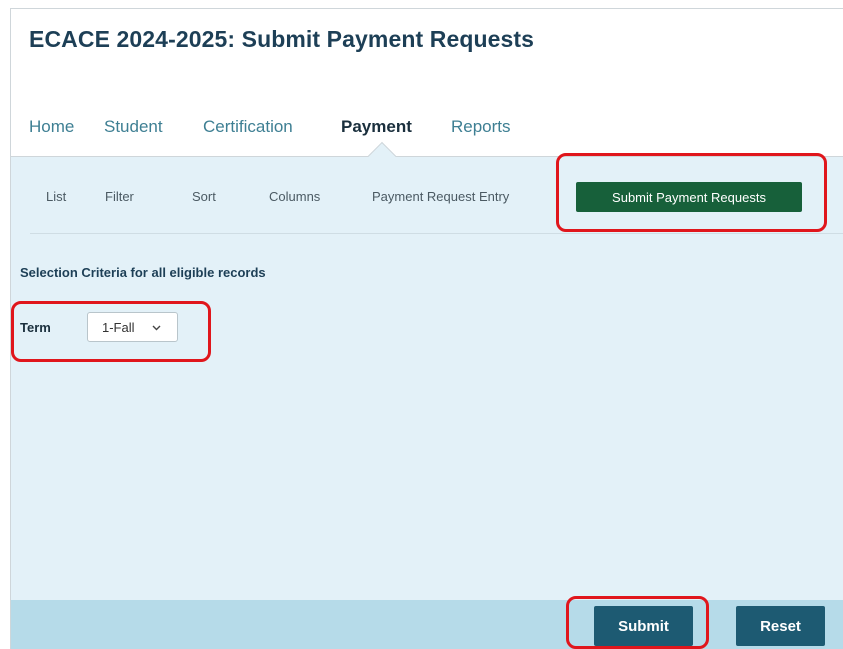 The width and height of the screenshot is (843, 649). Describe the element at coordinates (133, 127) in the screenshot. I see `nav-item-student: Student` at that location.